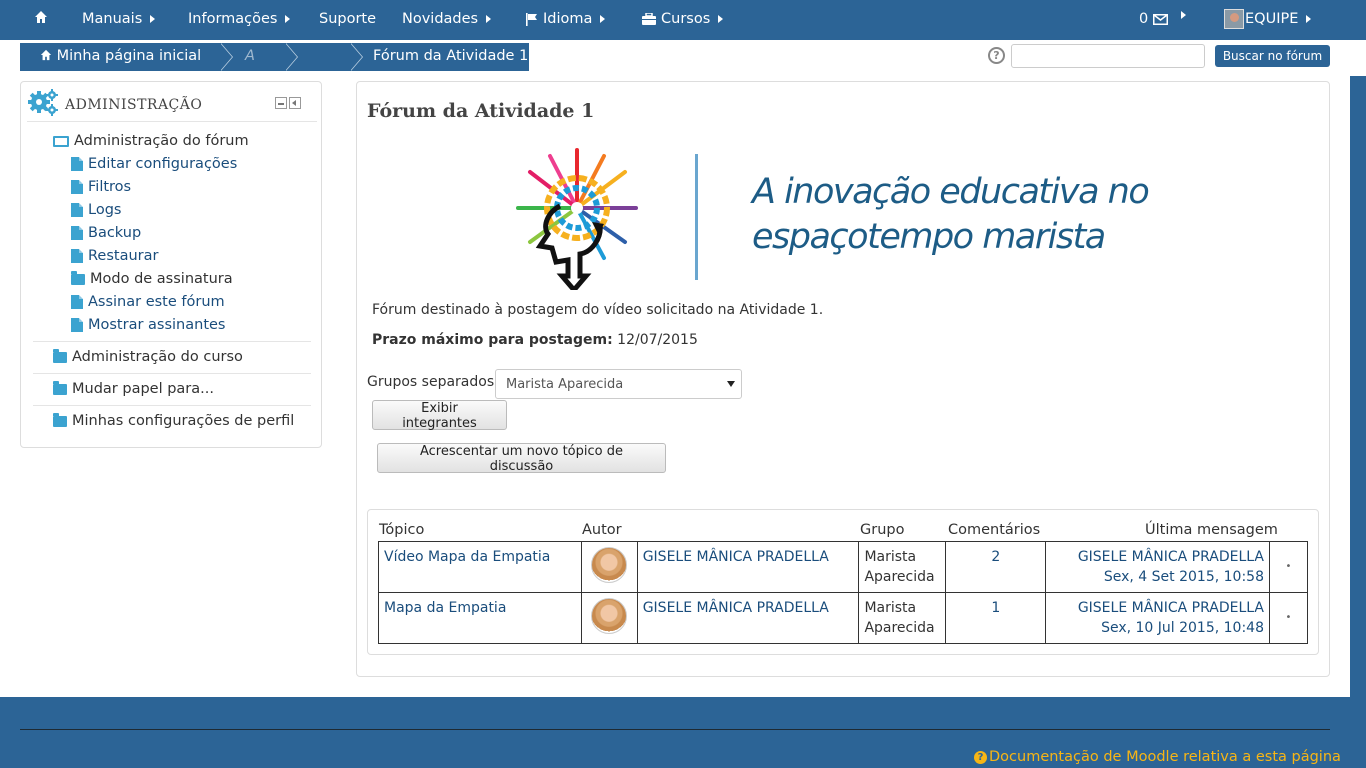 This screenshot has height=768, width=1366. Describe the element at coordinates (450, 56) in the screenshot. I see `breadcrumb-current: Fórum da Atividade 1` at that location.